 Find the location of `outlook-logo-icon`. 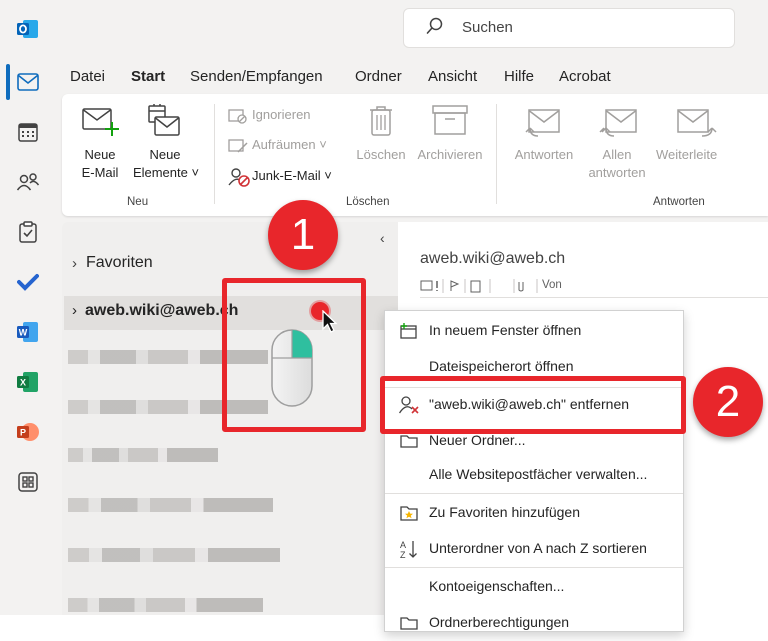

outlook-logo-icon is located at coordinates (28, 29).